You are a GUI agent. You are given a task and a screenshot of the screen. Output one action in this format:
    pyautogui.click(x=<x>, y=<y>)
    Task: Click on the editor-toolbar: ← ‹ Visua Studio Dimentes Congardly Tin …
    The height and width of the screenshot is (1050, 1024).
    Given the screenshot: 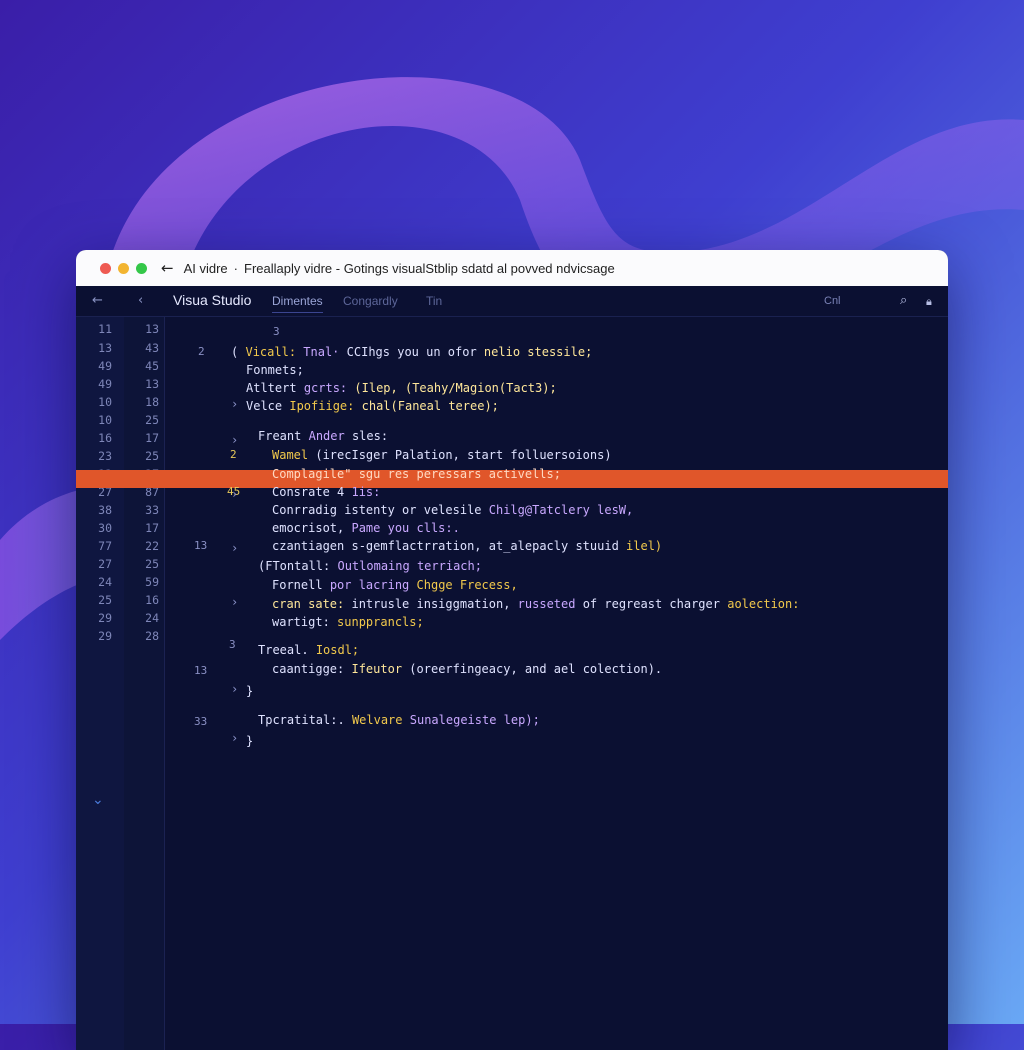 What is the action you would take?
    pyautogui.click(x=512, y=301)
    